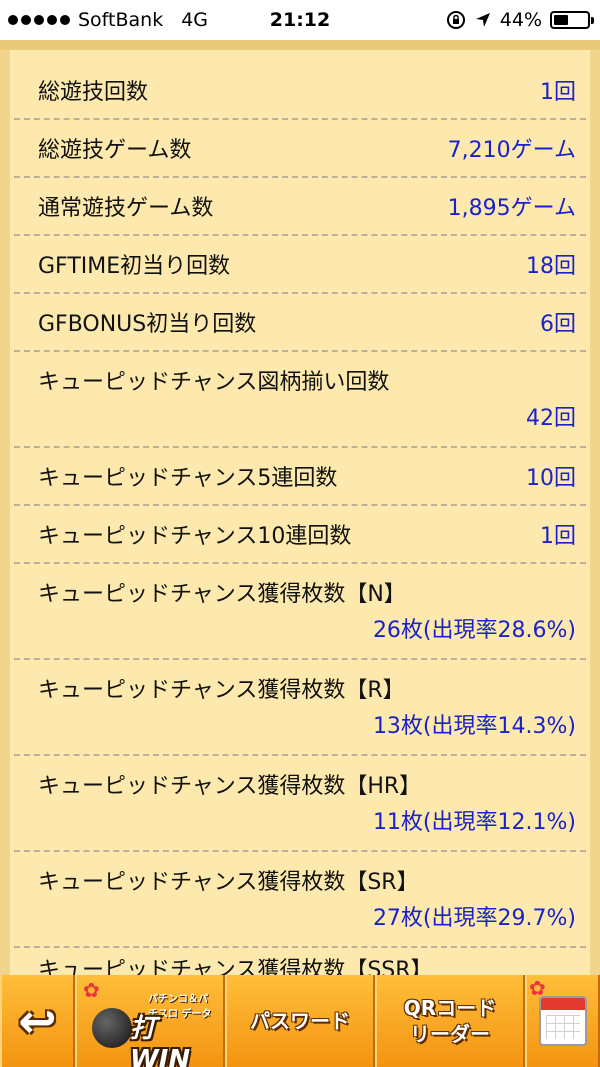 The image size is (600, 1067). What do you see at coordinates (112, 1028) in the screenshot?
I see `logo-ball-icon` at bounding box center [112, 1028].